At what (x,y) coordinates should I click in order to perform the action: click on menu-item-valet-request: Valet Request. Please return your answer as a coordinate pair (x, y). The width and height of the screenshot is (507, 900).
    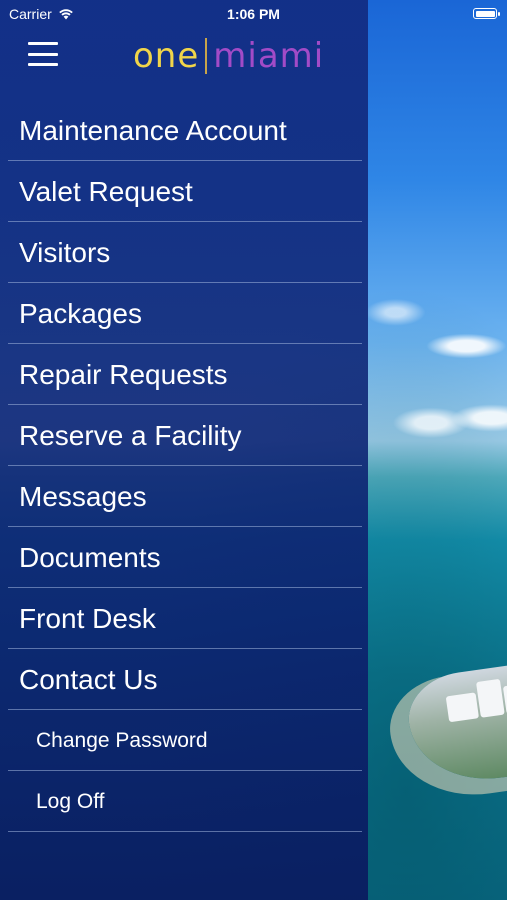
    Looking at the image, I should click on (184, 191).